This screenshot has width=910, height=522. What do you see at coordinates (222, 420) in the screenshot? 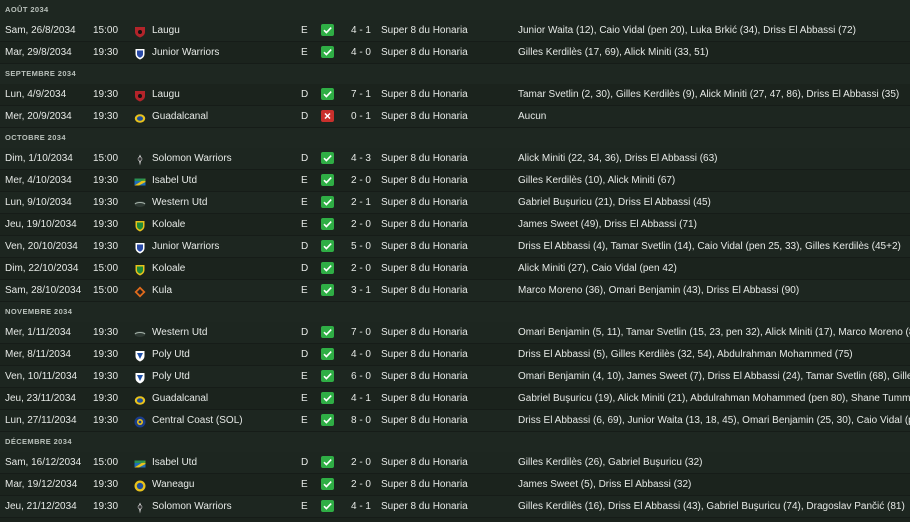
I see `opponent-link: Central Coast (SOL)` at bounding box center [222, 420].